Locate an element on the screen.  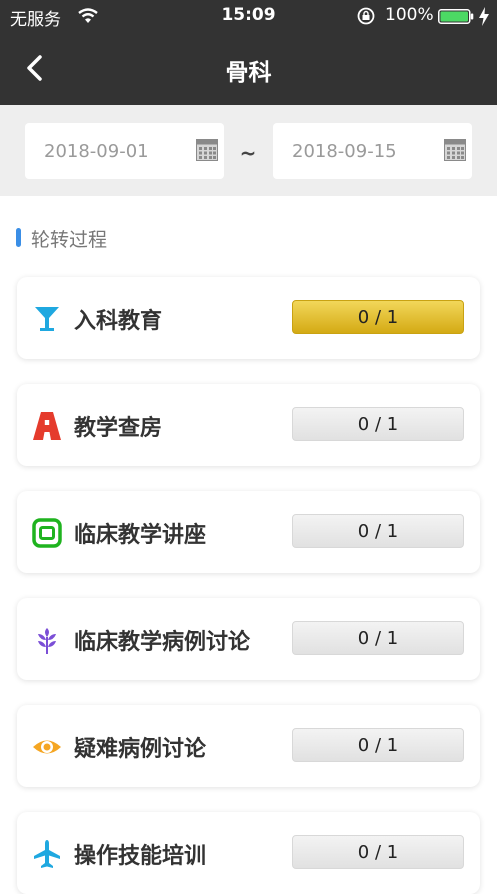
battery-icon is located at coordinates (456, 16).